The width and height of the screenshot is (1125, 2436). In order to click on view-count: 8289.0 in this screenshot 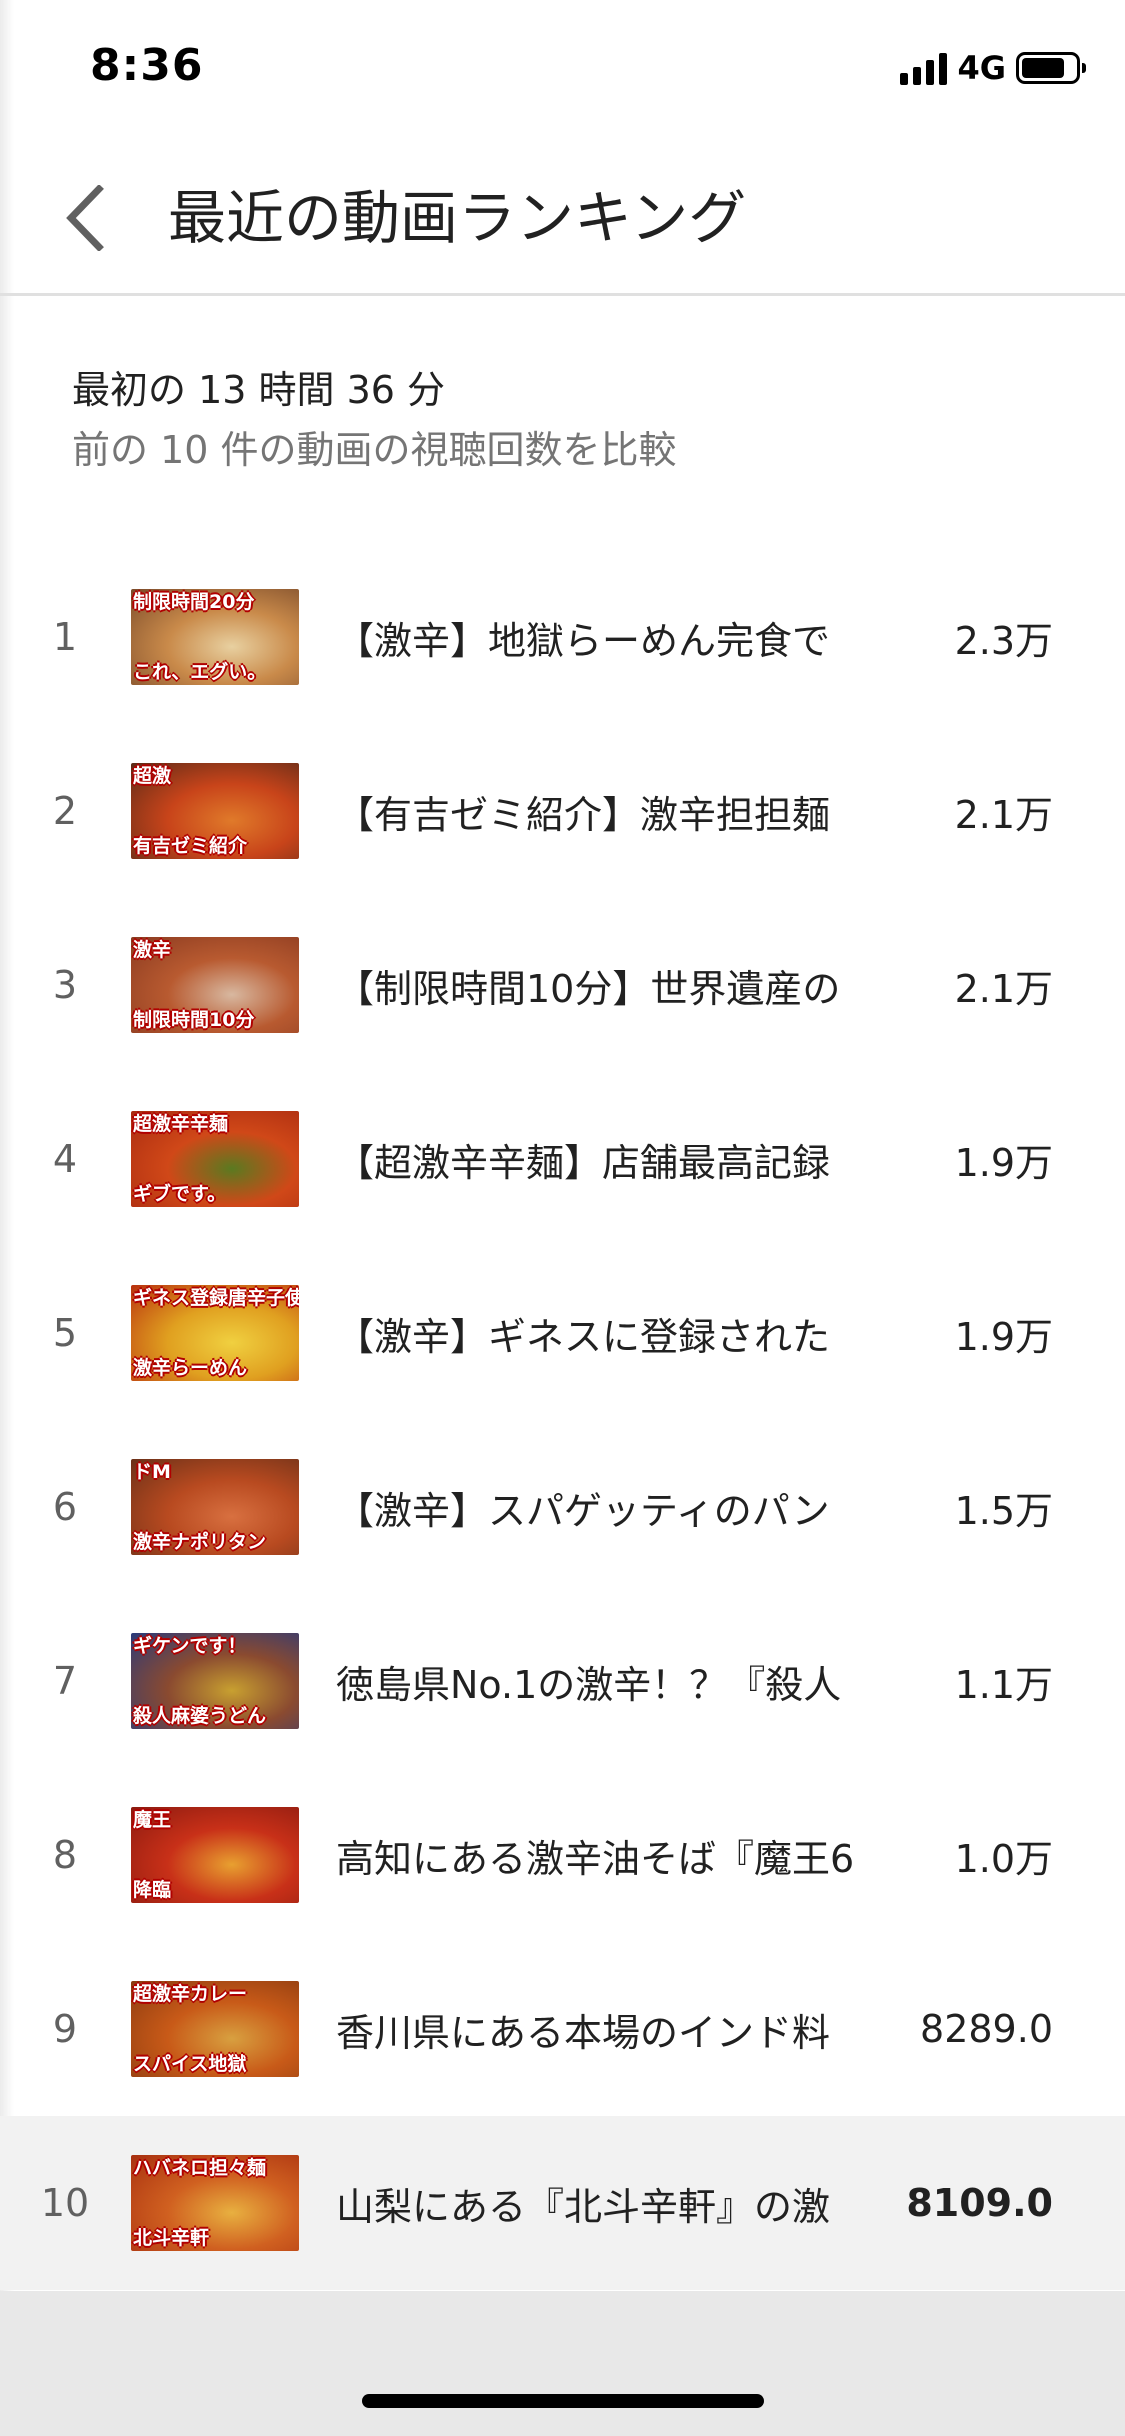, I will do `click(986, 2029)`.